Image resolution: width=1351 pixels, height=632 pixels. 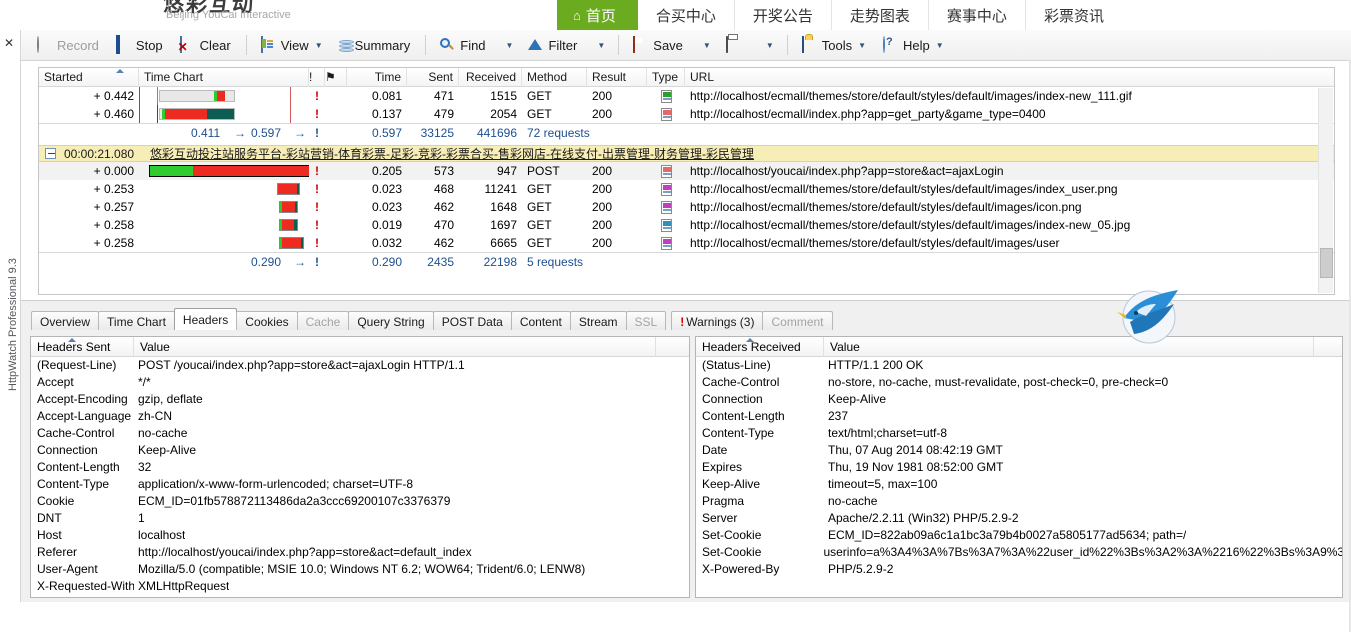 What do you see at coordinates (375, 45) in the screenshot?
I see `summary-button: Summary` at bounding box center [375, 45].